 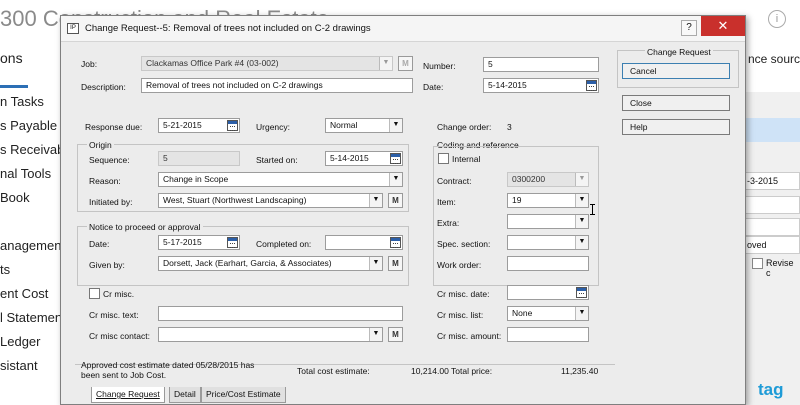 I want to click on response-due-value: 5-21-2015, so click(x=182, y=125).